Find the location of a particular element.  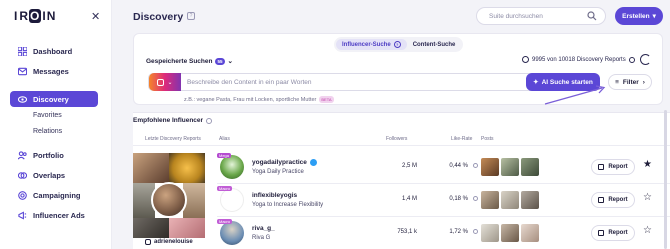

tier-badge: Mega is located at coordinates (224, 155).